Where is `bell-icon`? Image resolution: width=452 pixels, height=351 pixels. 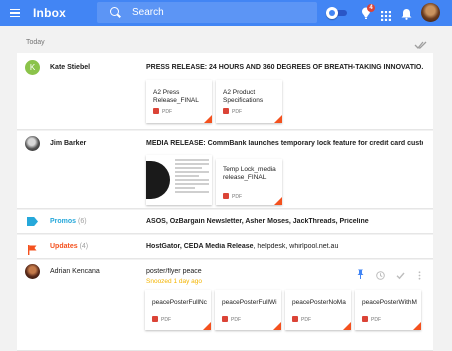 bell-icon is located at coordinates (406, 13).